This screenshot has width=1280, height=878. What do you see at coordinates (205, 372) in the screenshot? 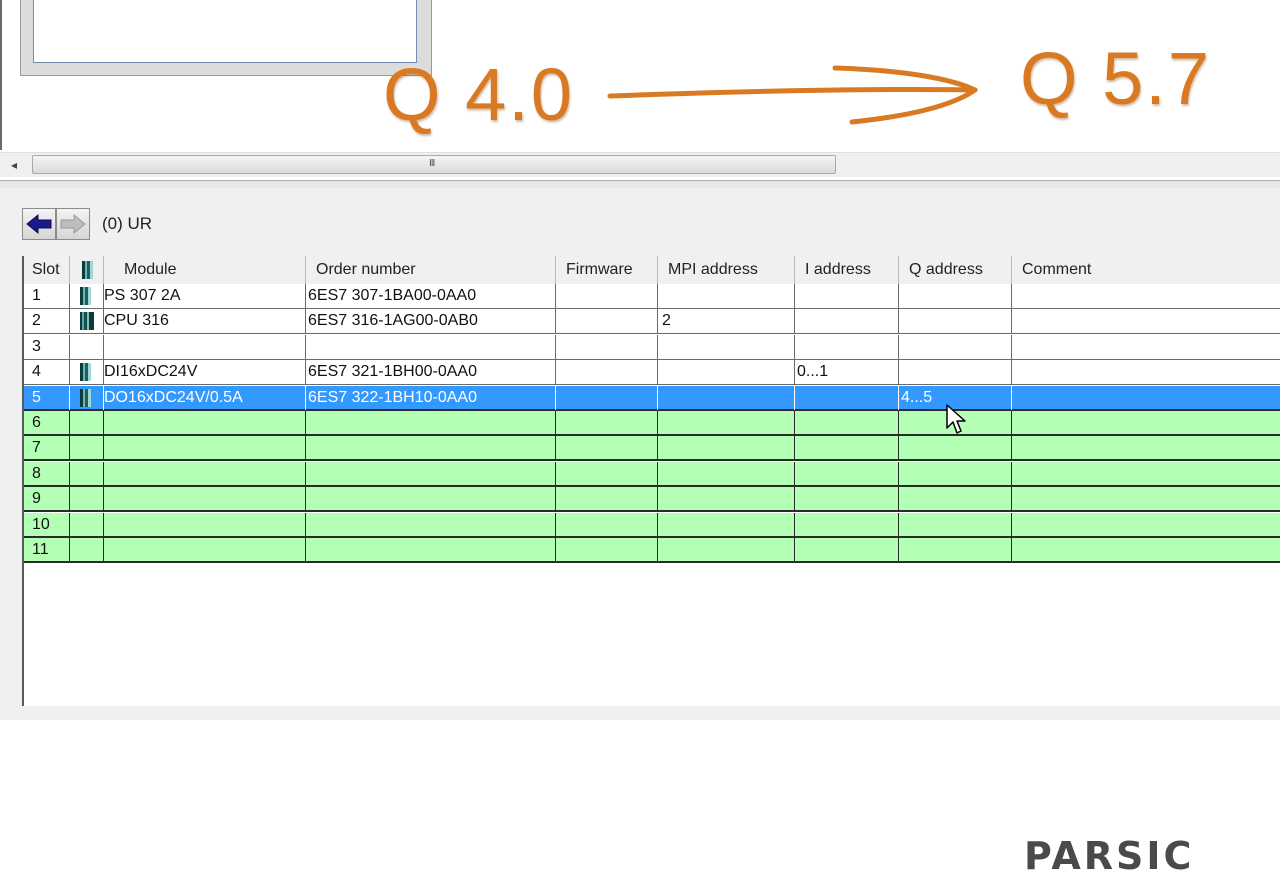
I see `module-cell: DI16xDC24V` at bounding box center [205, 372].